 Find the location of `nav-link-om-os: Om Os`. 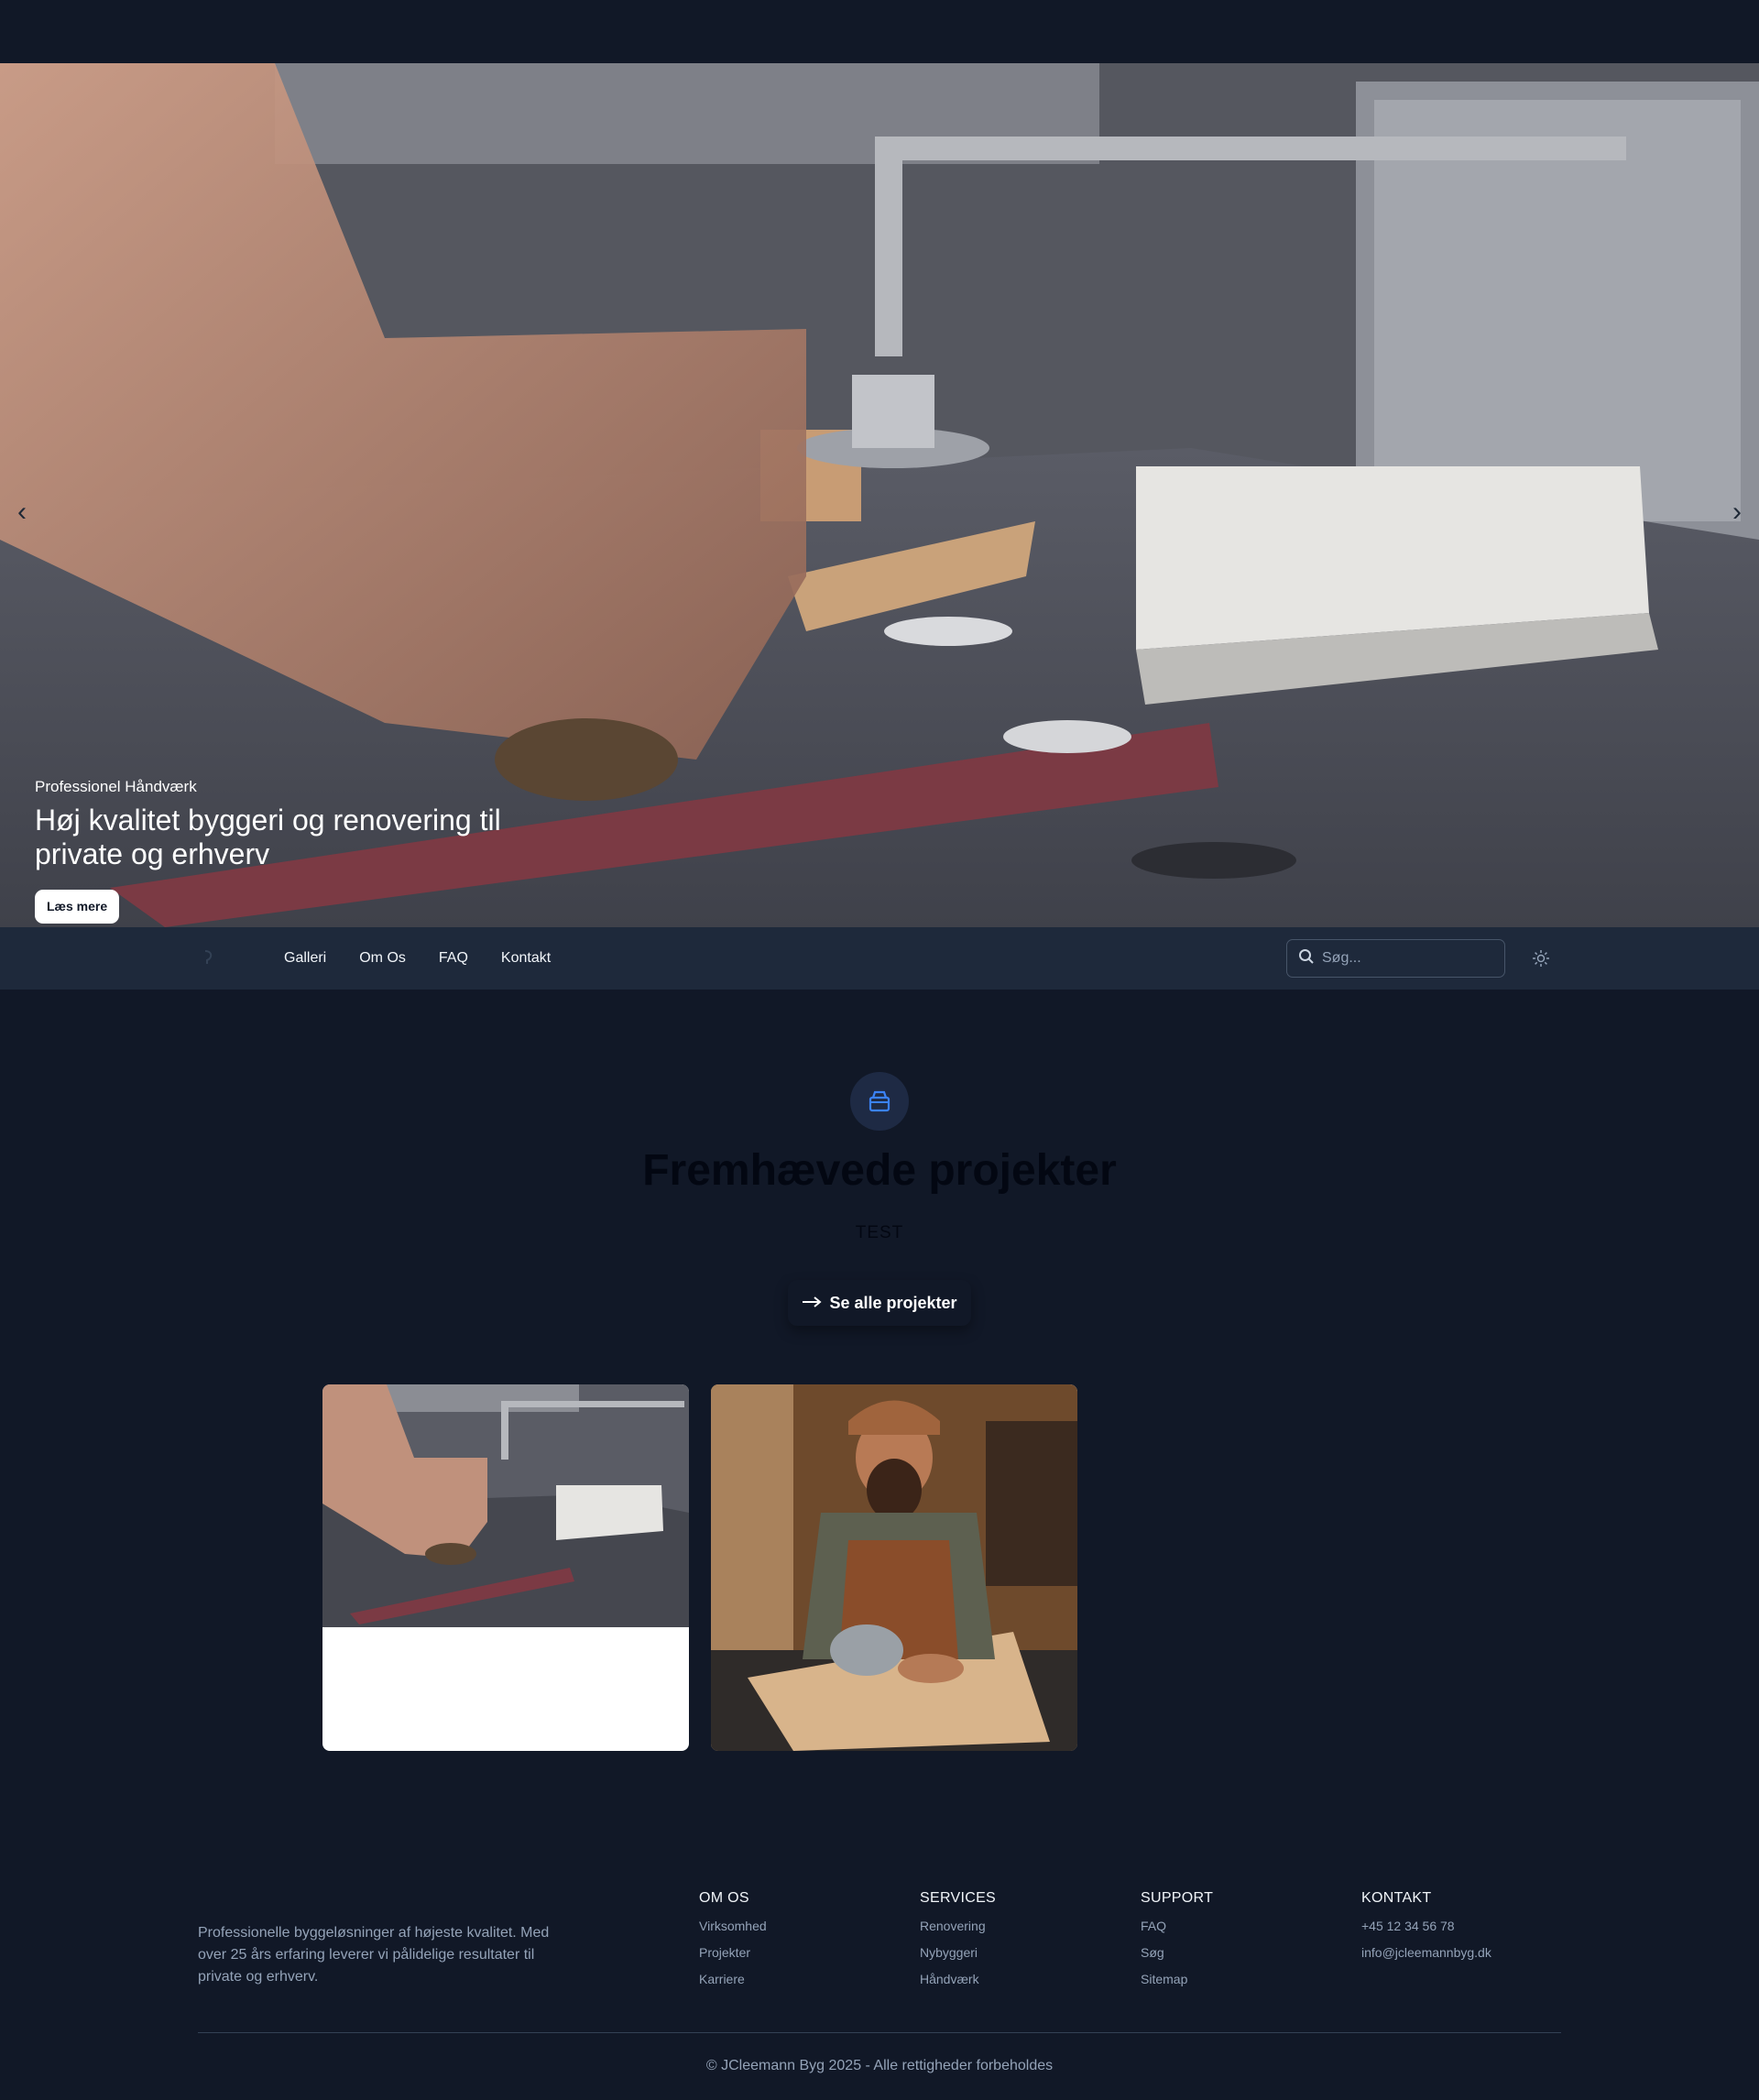

nav-link-om-os: Om Os is located at coordinates (382, 958).